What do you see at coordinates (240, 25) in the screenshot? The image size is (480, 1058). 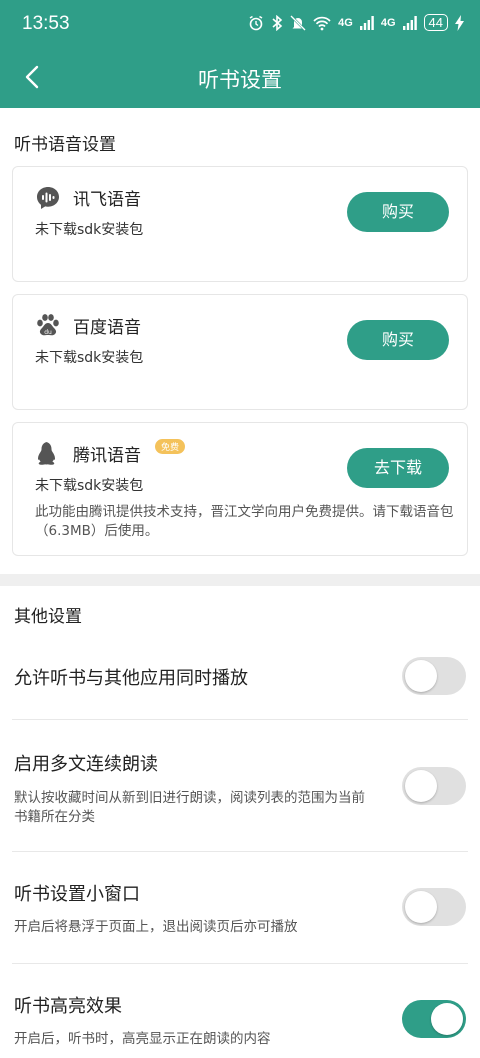 I see `status-bar: 13:53 4G 4G 44` at bounding box center [240, 25].